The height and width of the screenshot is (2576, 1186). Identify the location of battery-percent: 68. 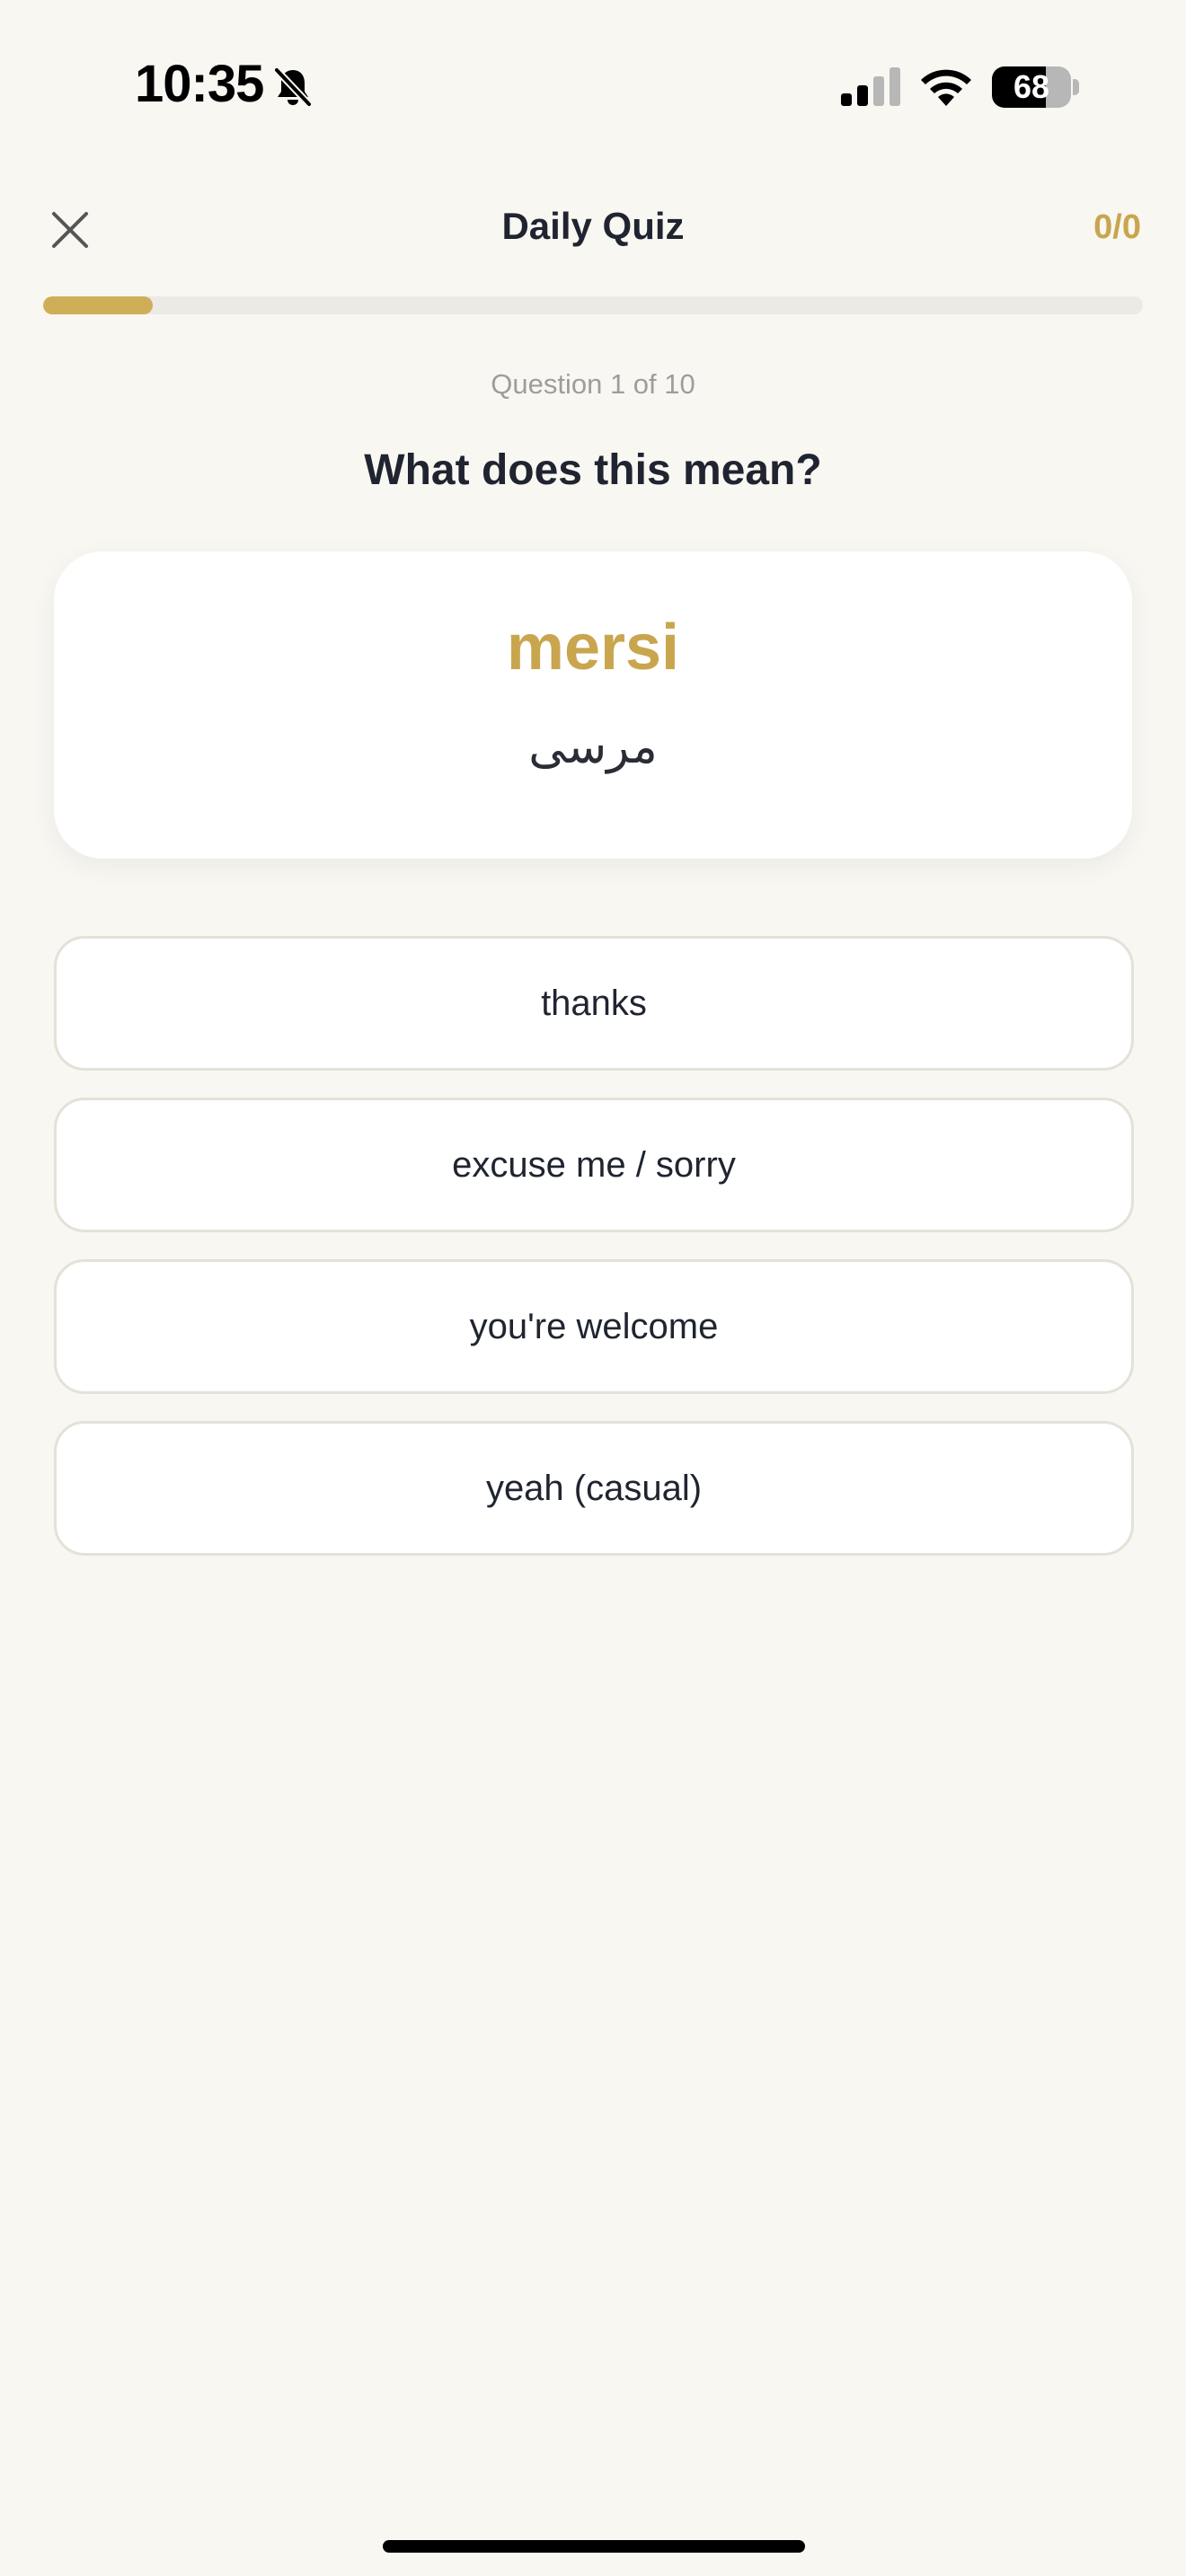
(1031, 86).